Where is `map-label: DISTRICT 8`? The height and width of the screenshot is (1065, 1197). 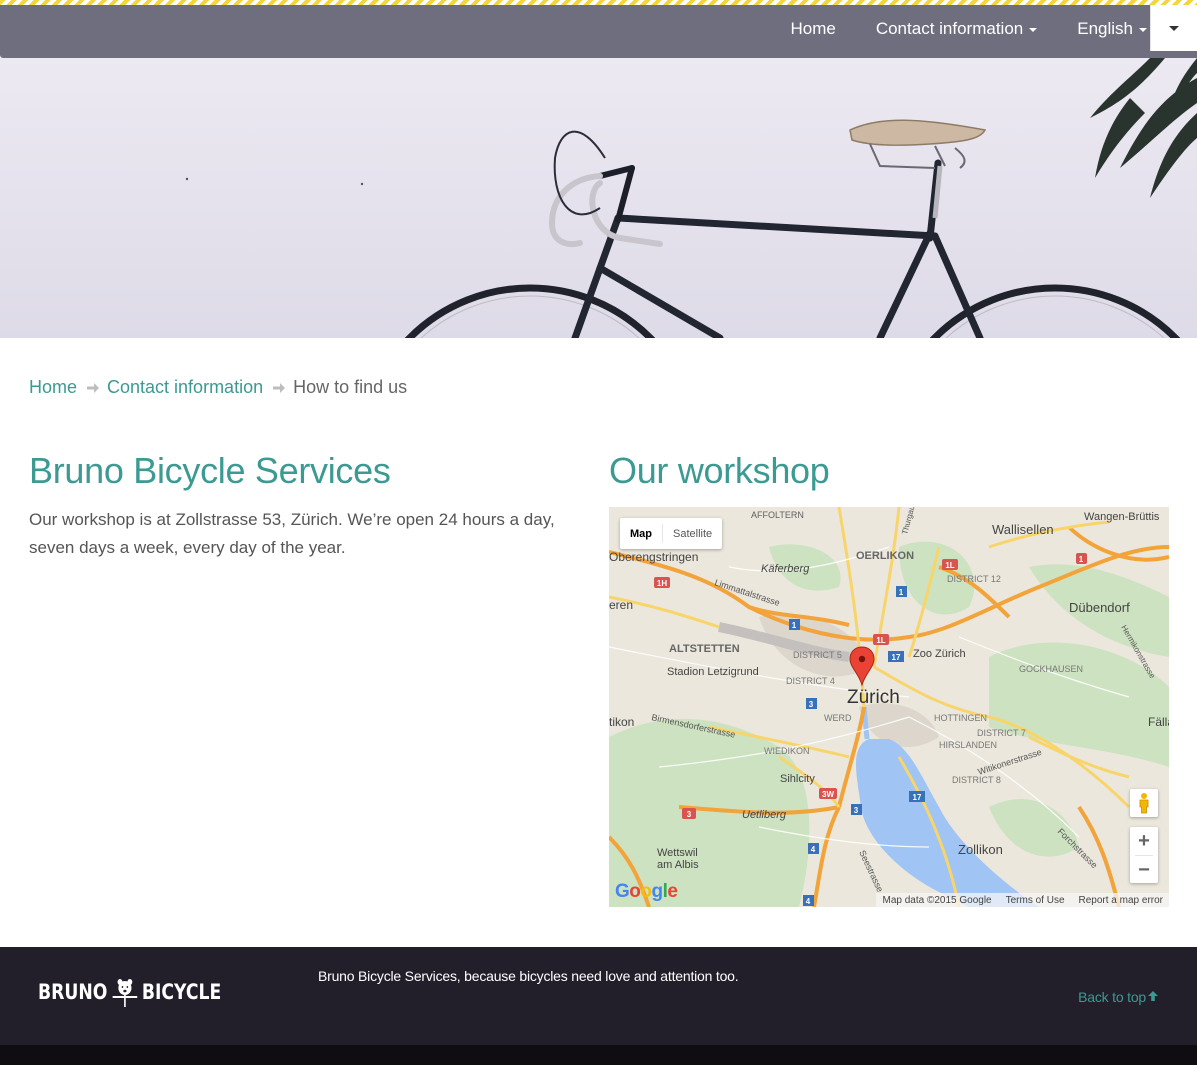
map-label: DISTRICT 8 is located at coordinates (976, 780).